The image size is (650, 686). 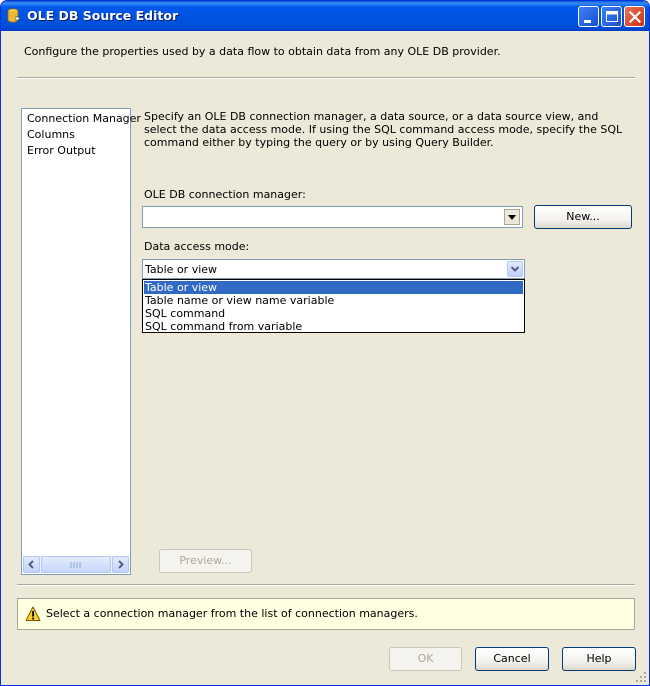 I want to click on connection-dropdown-button, so click(x=512, y=217).